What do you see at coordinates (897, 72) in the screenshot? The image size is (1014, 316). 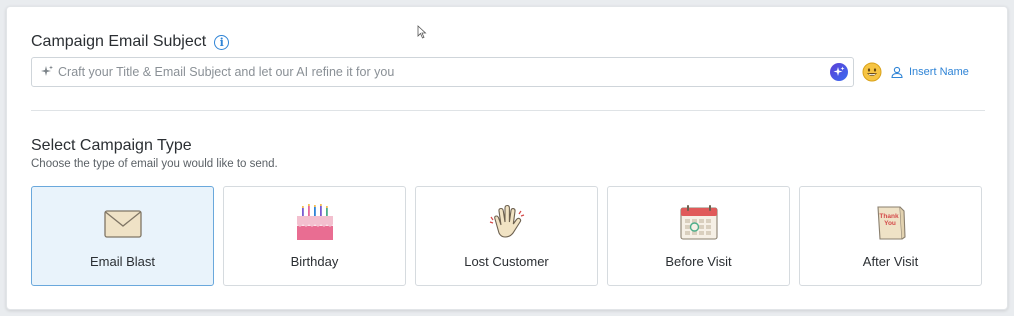 I see `user-icon` at bounding box center [897, 72].